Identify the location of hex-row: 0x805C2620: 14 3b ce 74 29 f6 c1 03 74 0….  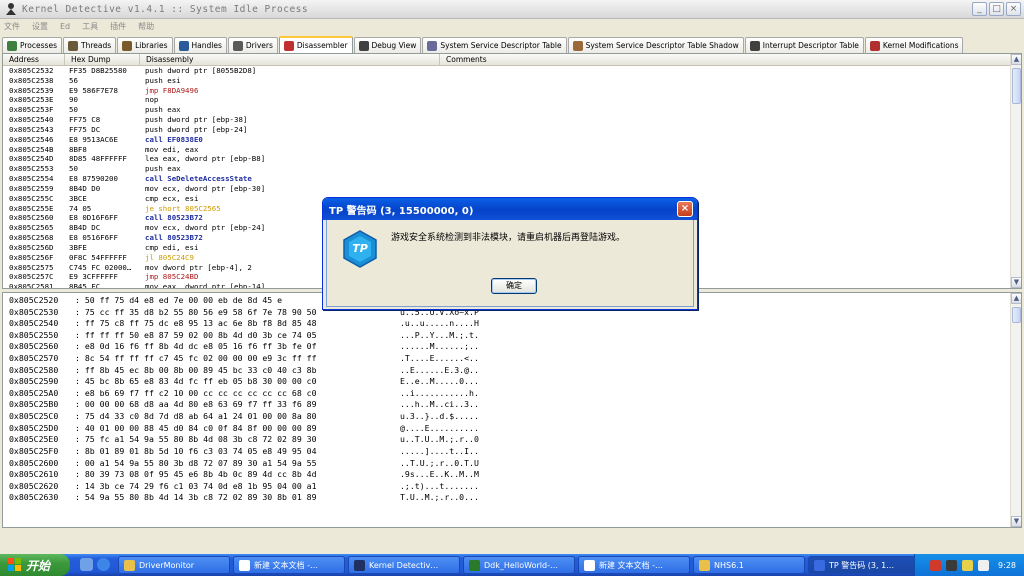
(264, 487).